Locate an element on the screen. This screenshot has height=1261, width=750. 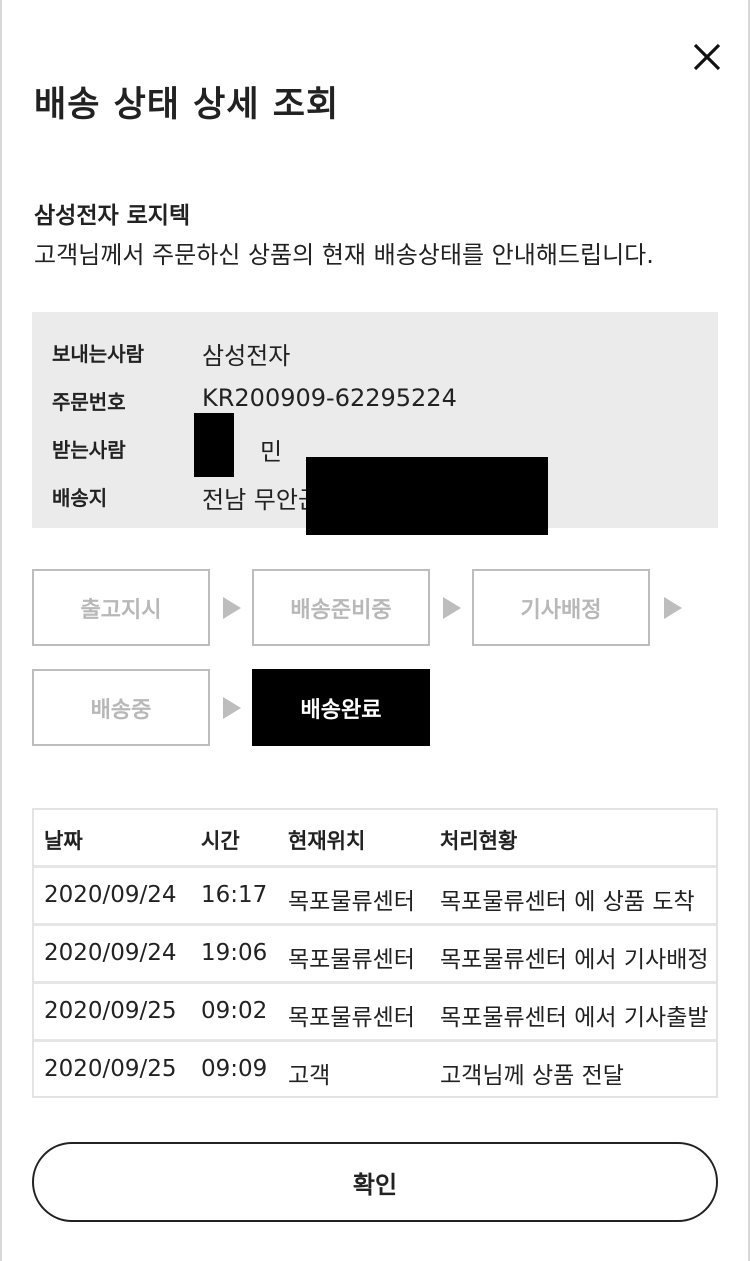
row-location: 고객 is located at coordinates (309, 1076).